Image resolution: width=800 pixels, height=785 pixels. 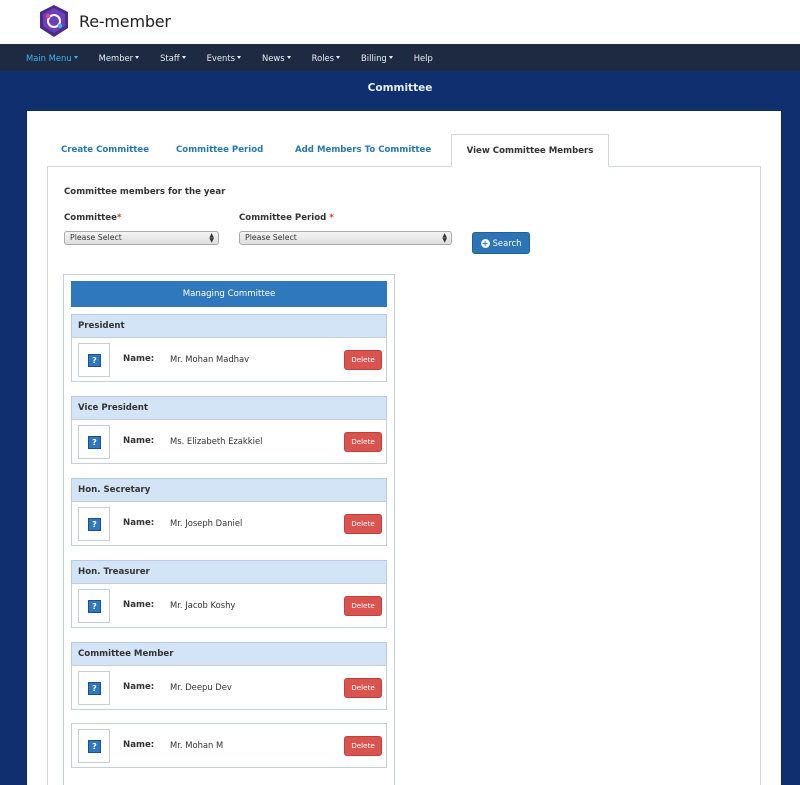 I want to click on tab-label: View Committee Members, so click(x=530, y=150).